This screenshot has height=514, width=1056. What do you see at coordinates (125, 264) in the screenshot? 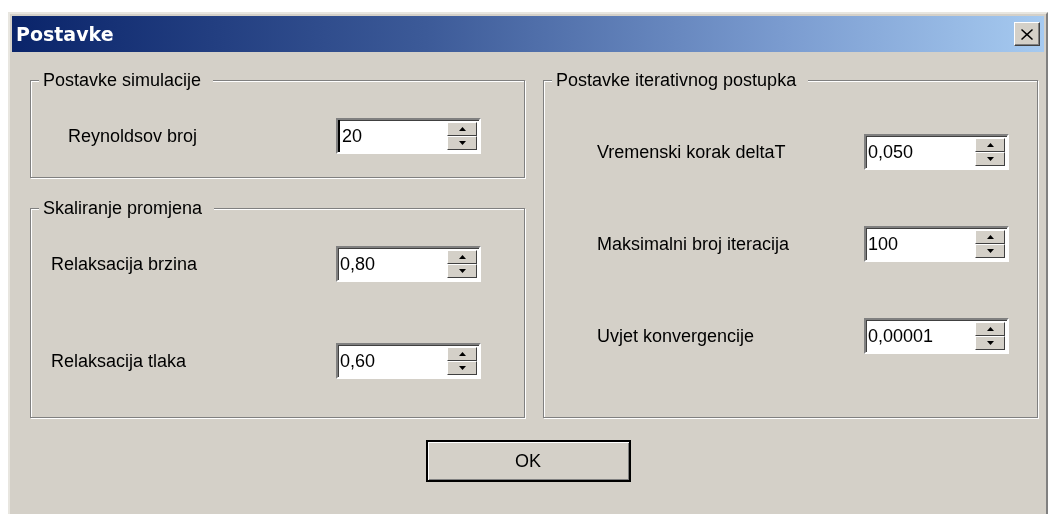
I see `field-label: Relaksacija brzina` at bounding box center [125, 264].